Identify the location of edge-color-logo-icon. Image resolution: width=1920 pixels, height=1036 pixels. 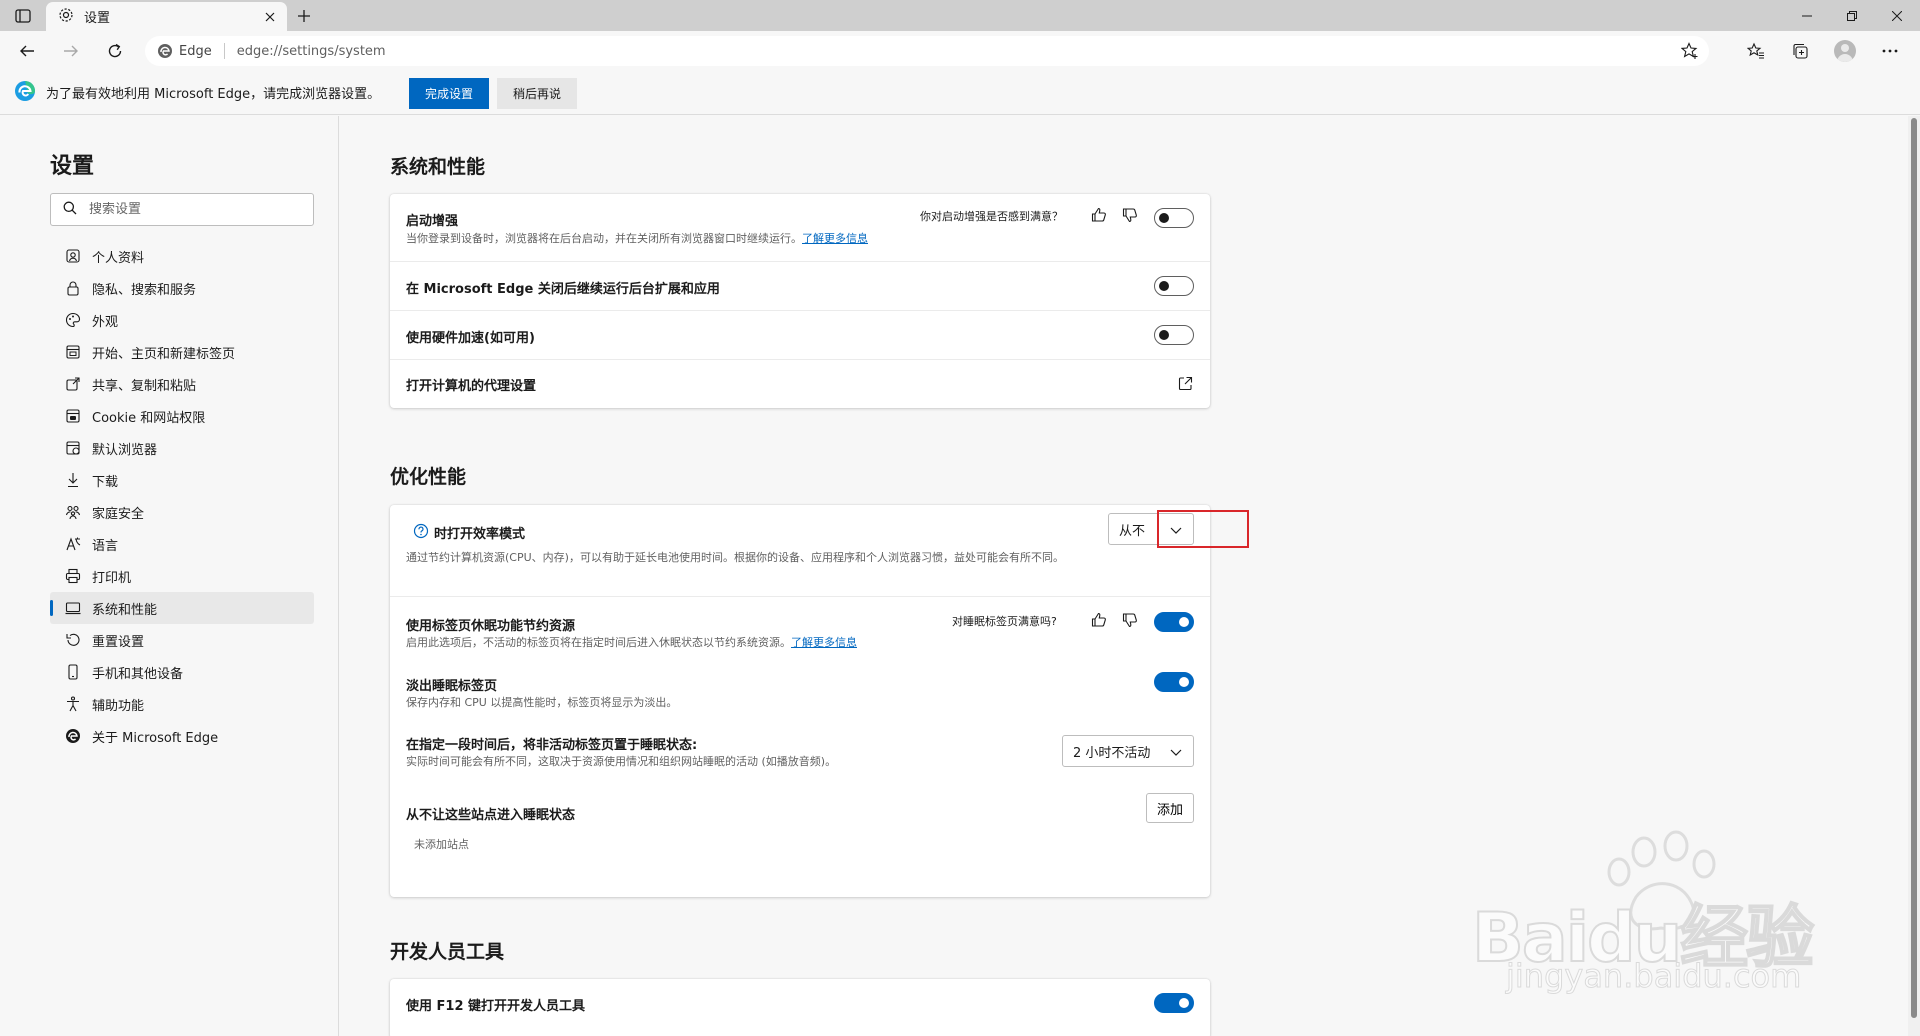
(25, 93).